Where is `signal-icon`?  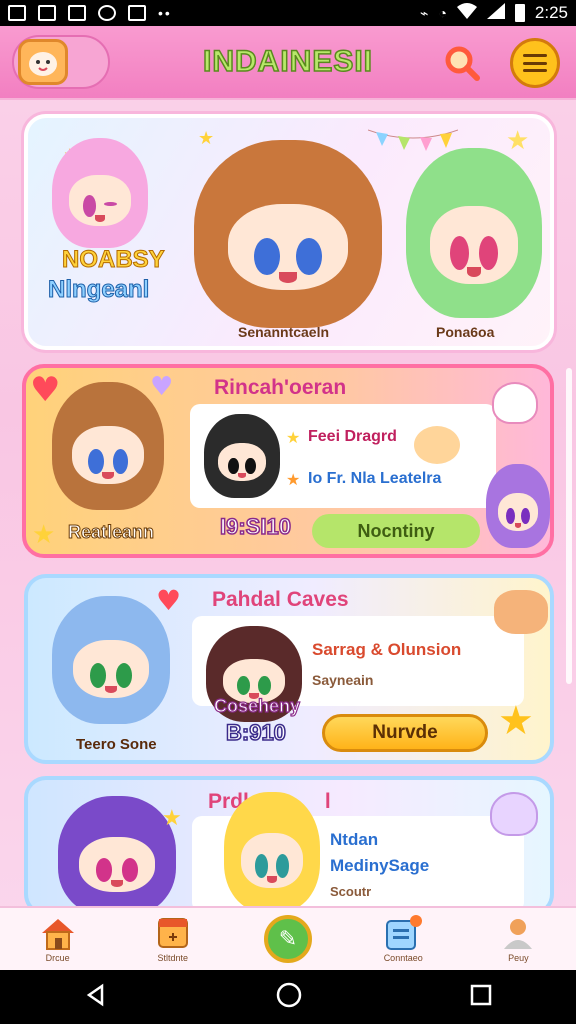
signal-icon is located at coordinates (495, 13).